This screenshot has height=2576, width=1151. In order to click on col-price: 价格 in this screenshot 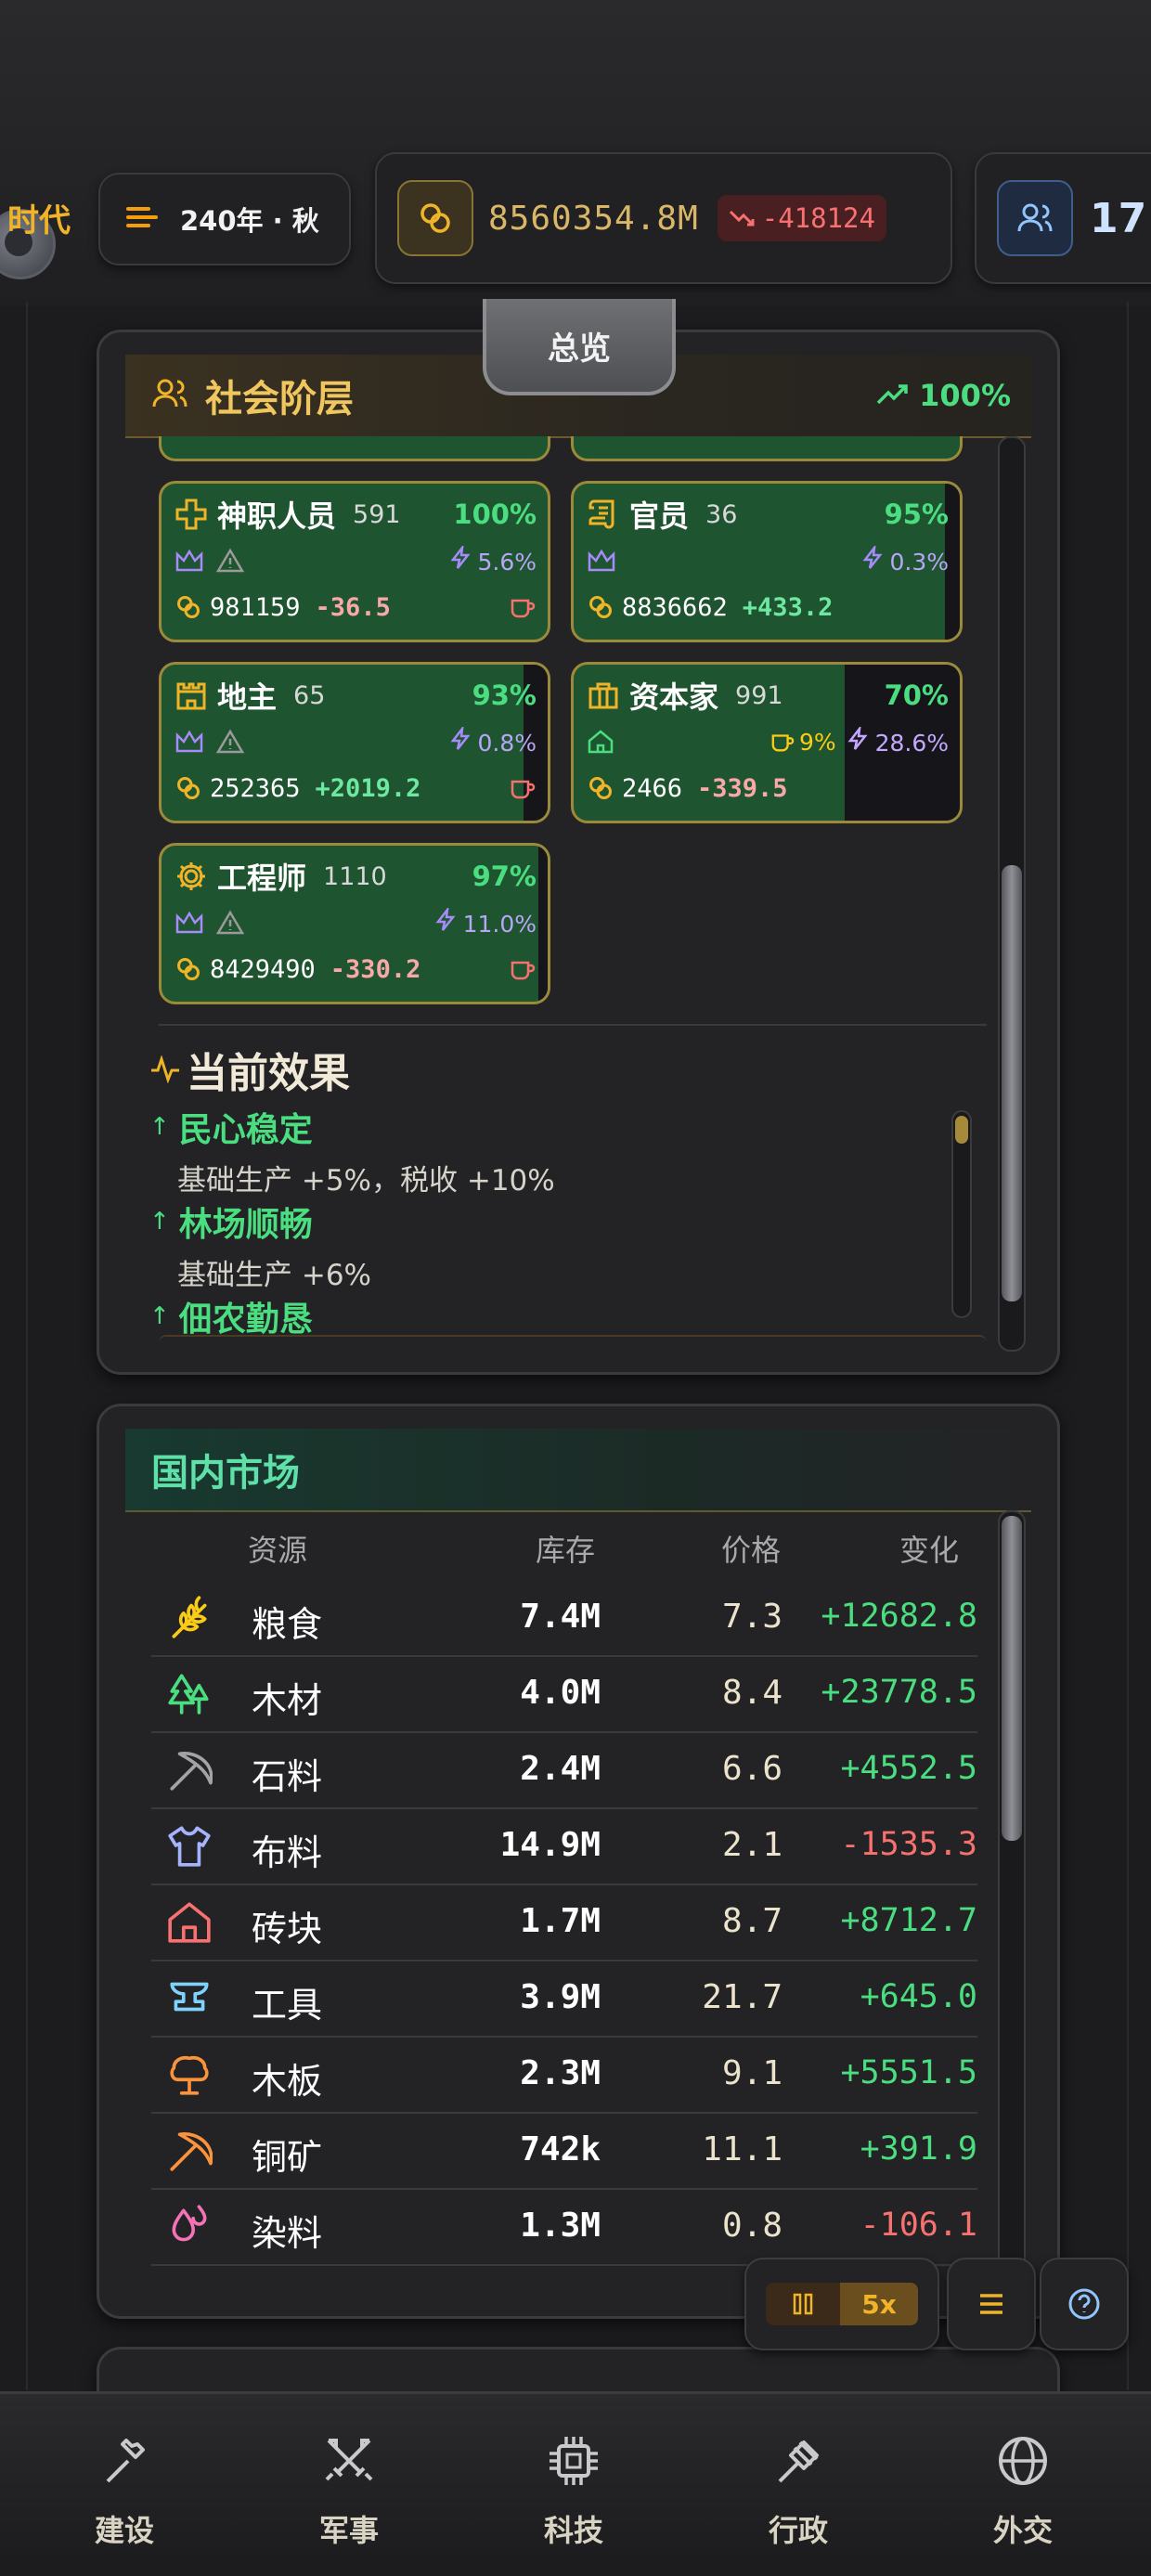, I will do `click(751, 1548)`.